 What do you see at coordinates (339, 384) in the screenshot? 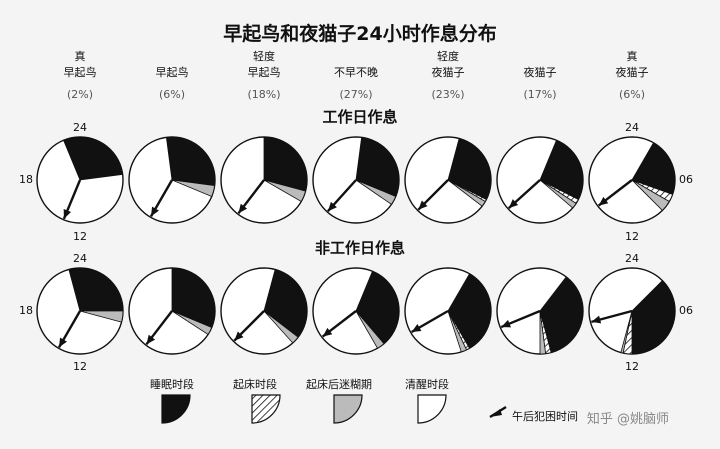
I see `legend-label: 起床后迷糊期` at bounding box center [339, 384].